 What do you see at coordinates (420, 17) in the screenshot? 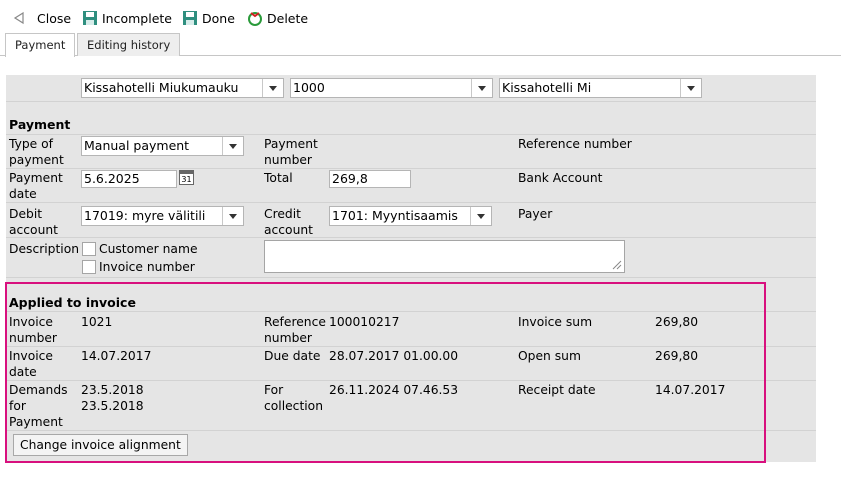
I see `toolbar: Close Incomplete Done Delete` at bounding box center [420, 17].